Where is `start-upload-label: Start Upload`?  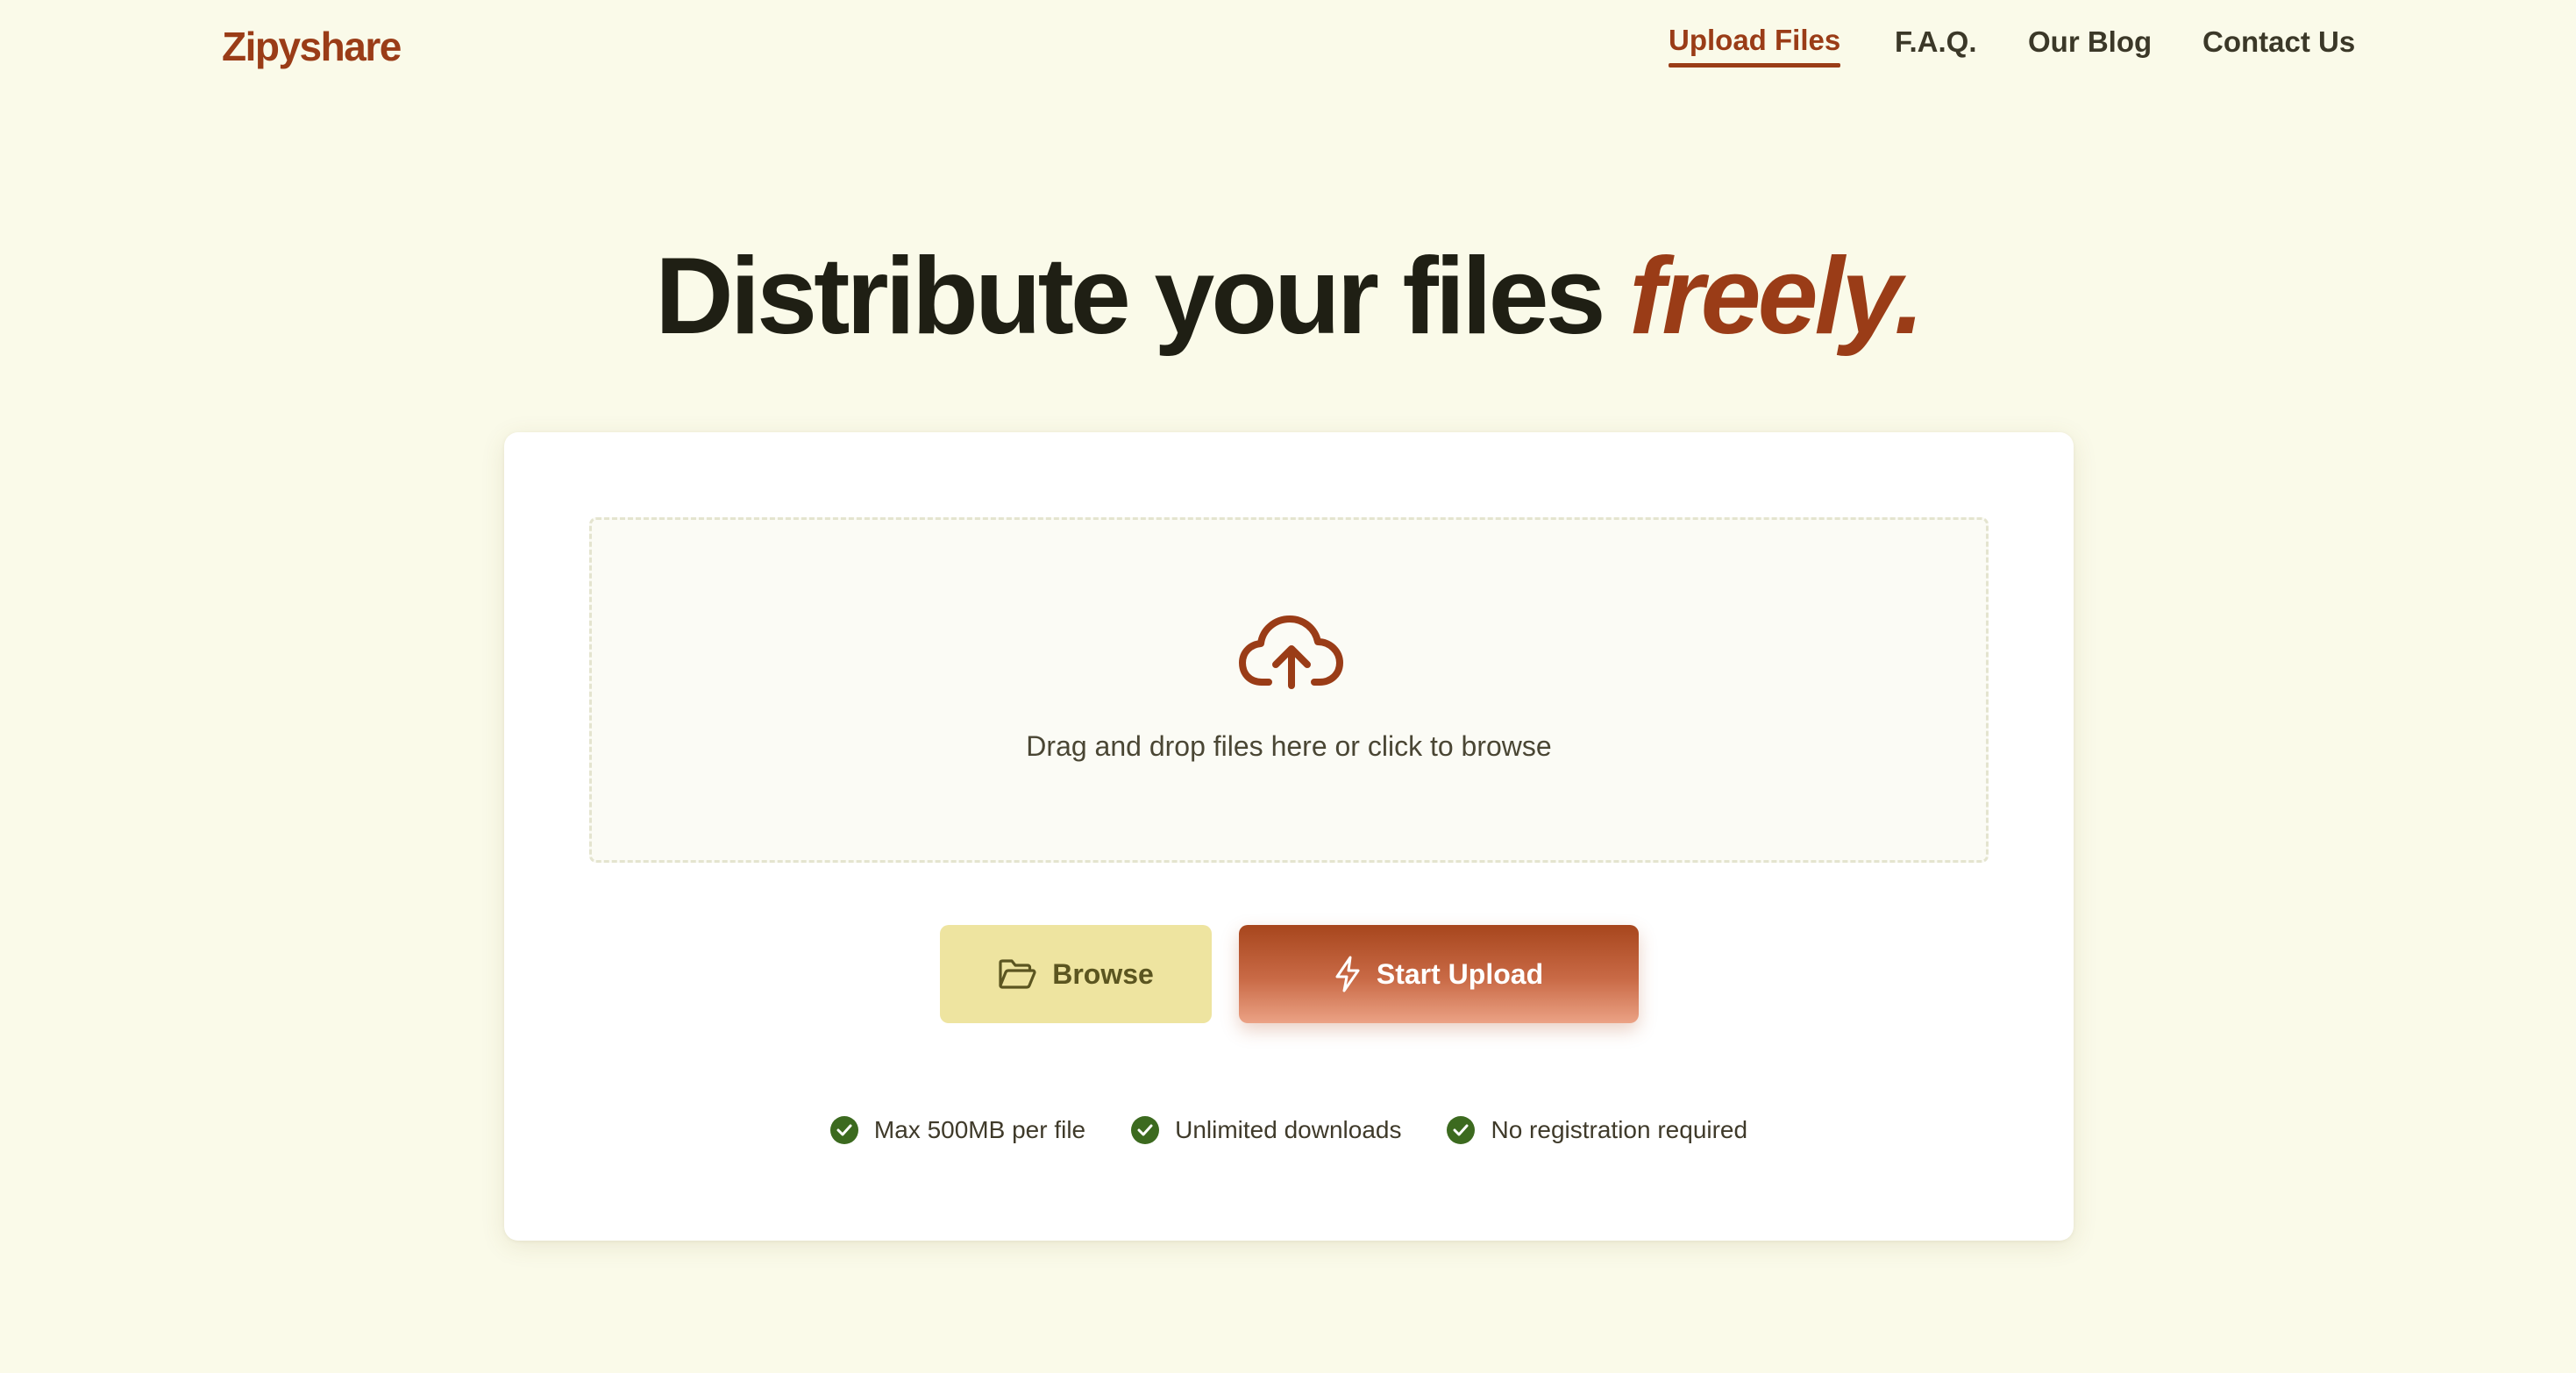 start-upload-label: Start Upload is located at coordinates (1460, 973).